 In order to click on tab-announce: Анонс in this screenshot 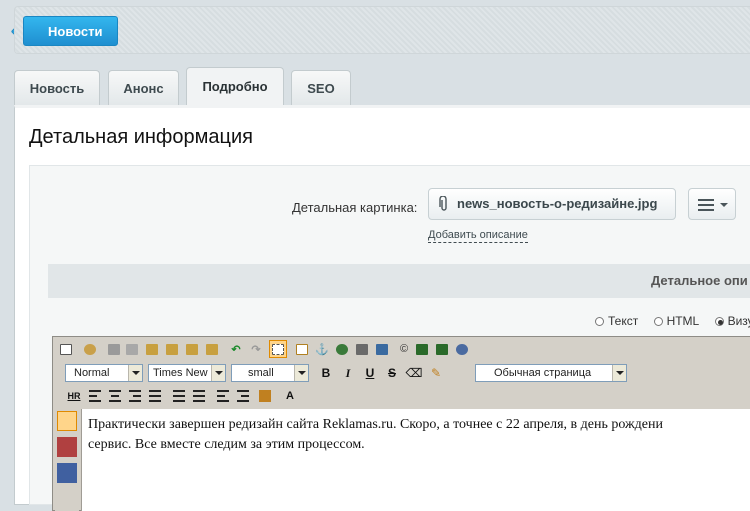, I will do `click(143, 87)`.